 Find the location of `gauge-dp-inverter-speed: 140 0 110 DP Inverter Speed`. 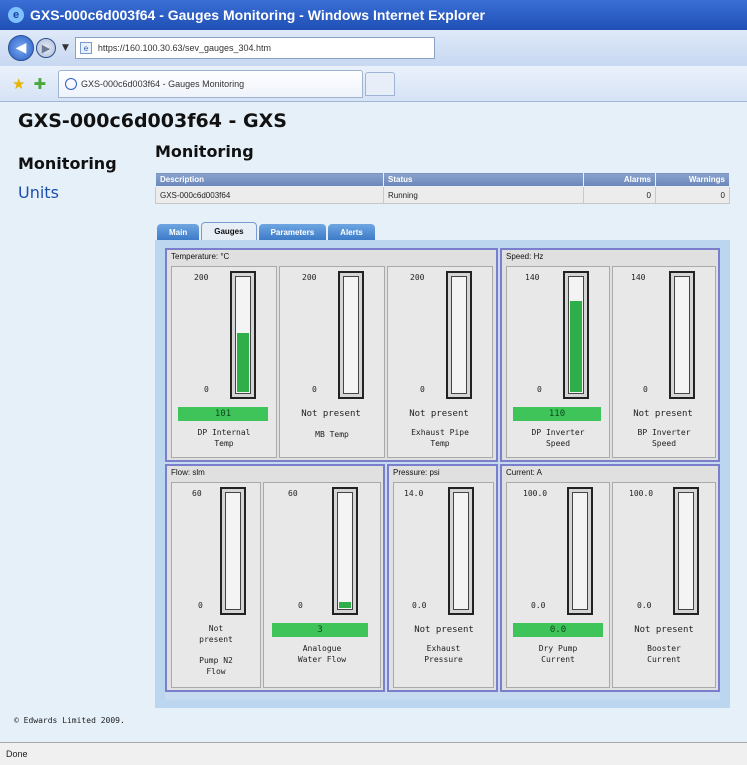

gauge-dp-inverter-speed: 140 0 110 DP Inverter Speed is located at coordinates (558, 362).